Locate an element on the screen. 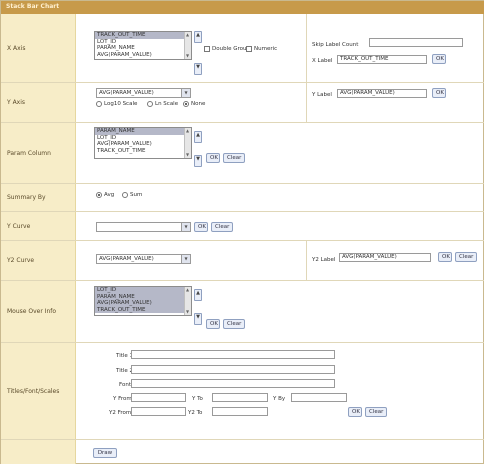 The height and width of the screenshot is (464, 484). avg-text: Avg is located at coordinates (109, 195).